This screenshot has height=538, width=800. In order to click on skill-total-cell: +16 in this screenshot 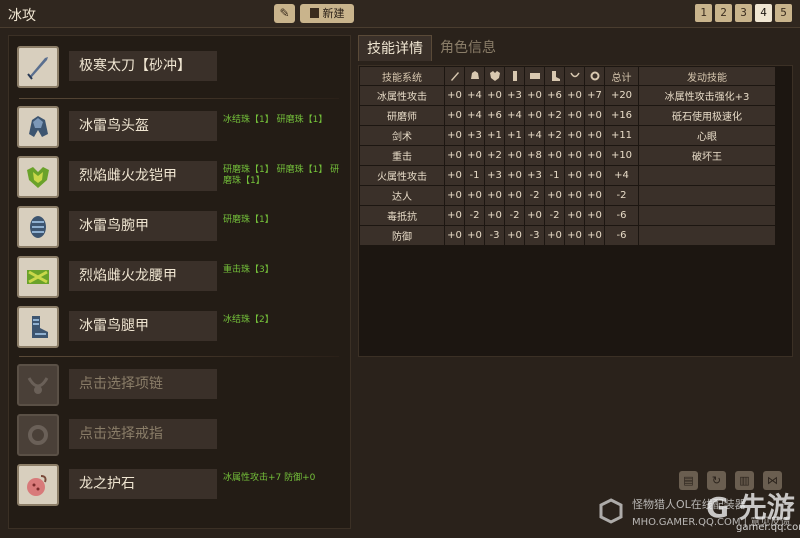, I will do `click(621, 115)`.